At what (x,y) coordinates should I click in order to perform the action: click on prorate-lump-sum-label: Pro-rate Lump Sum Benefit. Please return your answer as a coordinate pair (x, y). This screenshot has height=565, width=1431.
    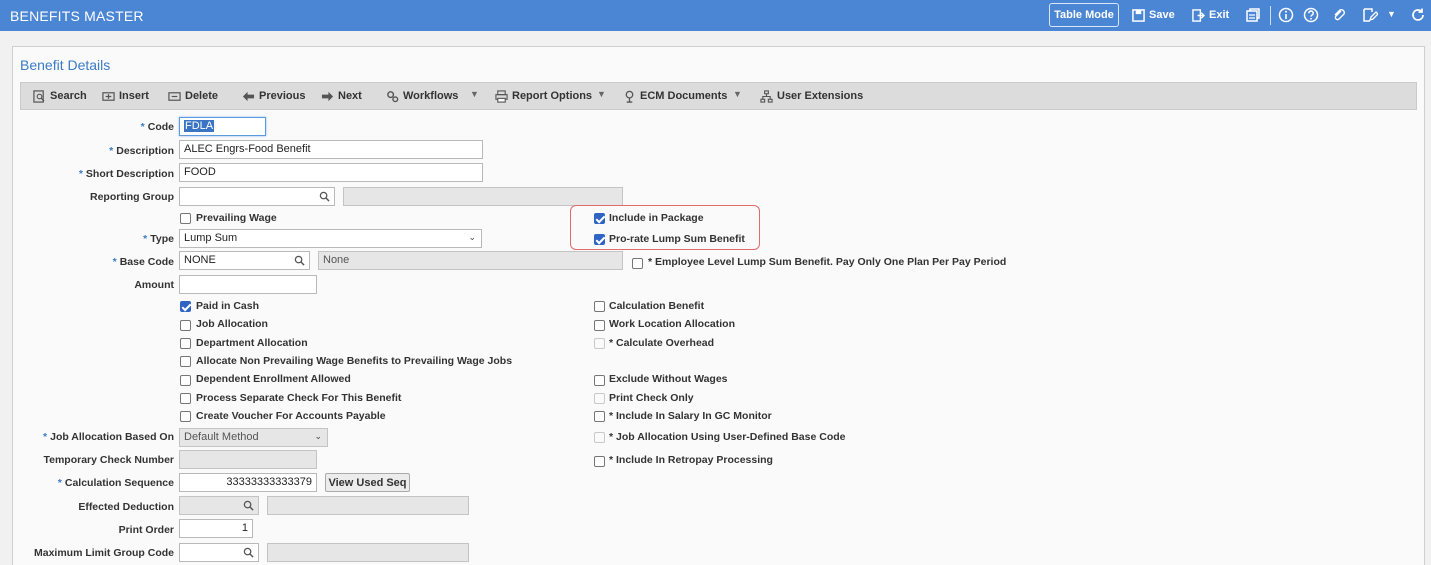
    Looking at the image, I should click on (677, 239).